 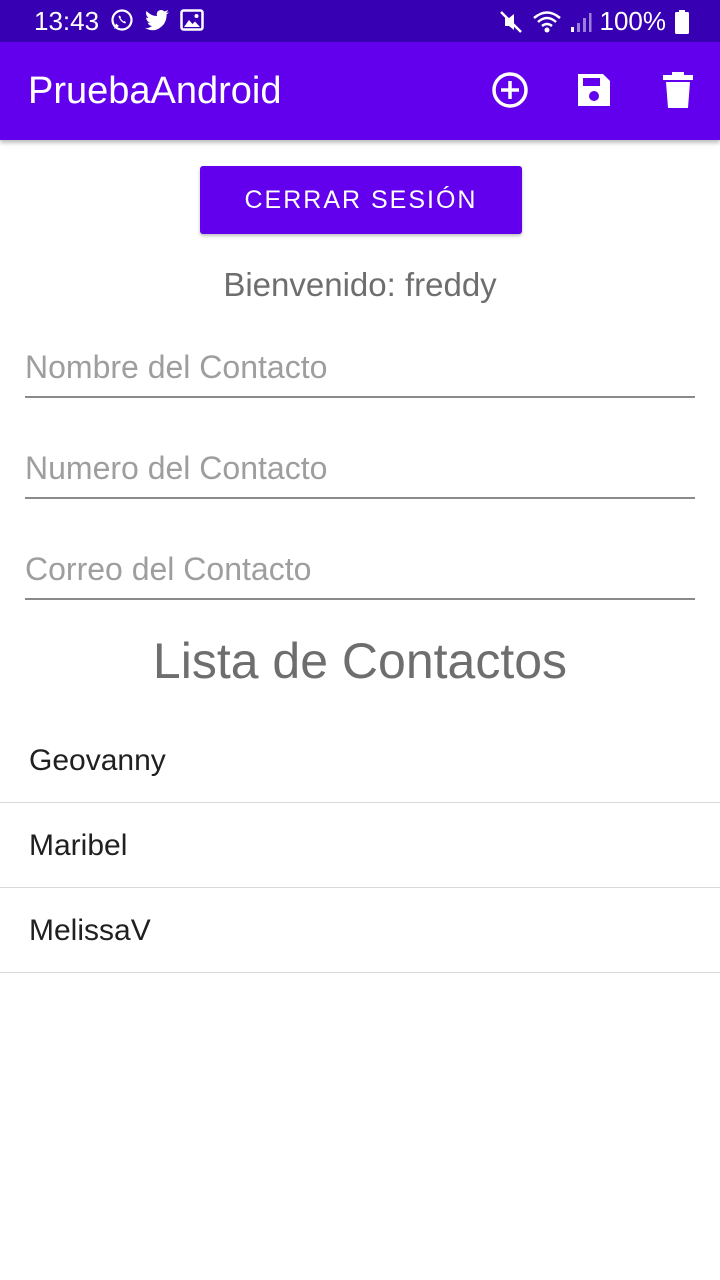 What do you see at coordinates (360, 21) in the screenshot?
I see `status-bar: 13:43 100%` at bounding box center [360, 21].